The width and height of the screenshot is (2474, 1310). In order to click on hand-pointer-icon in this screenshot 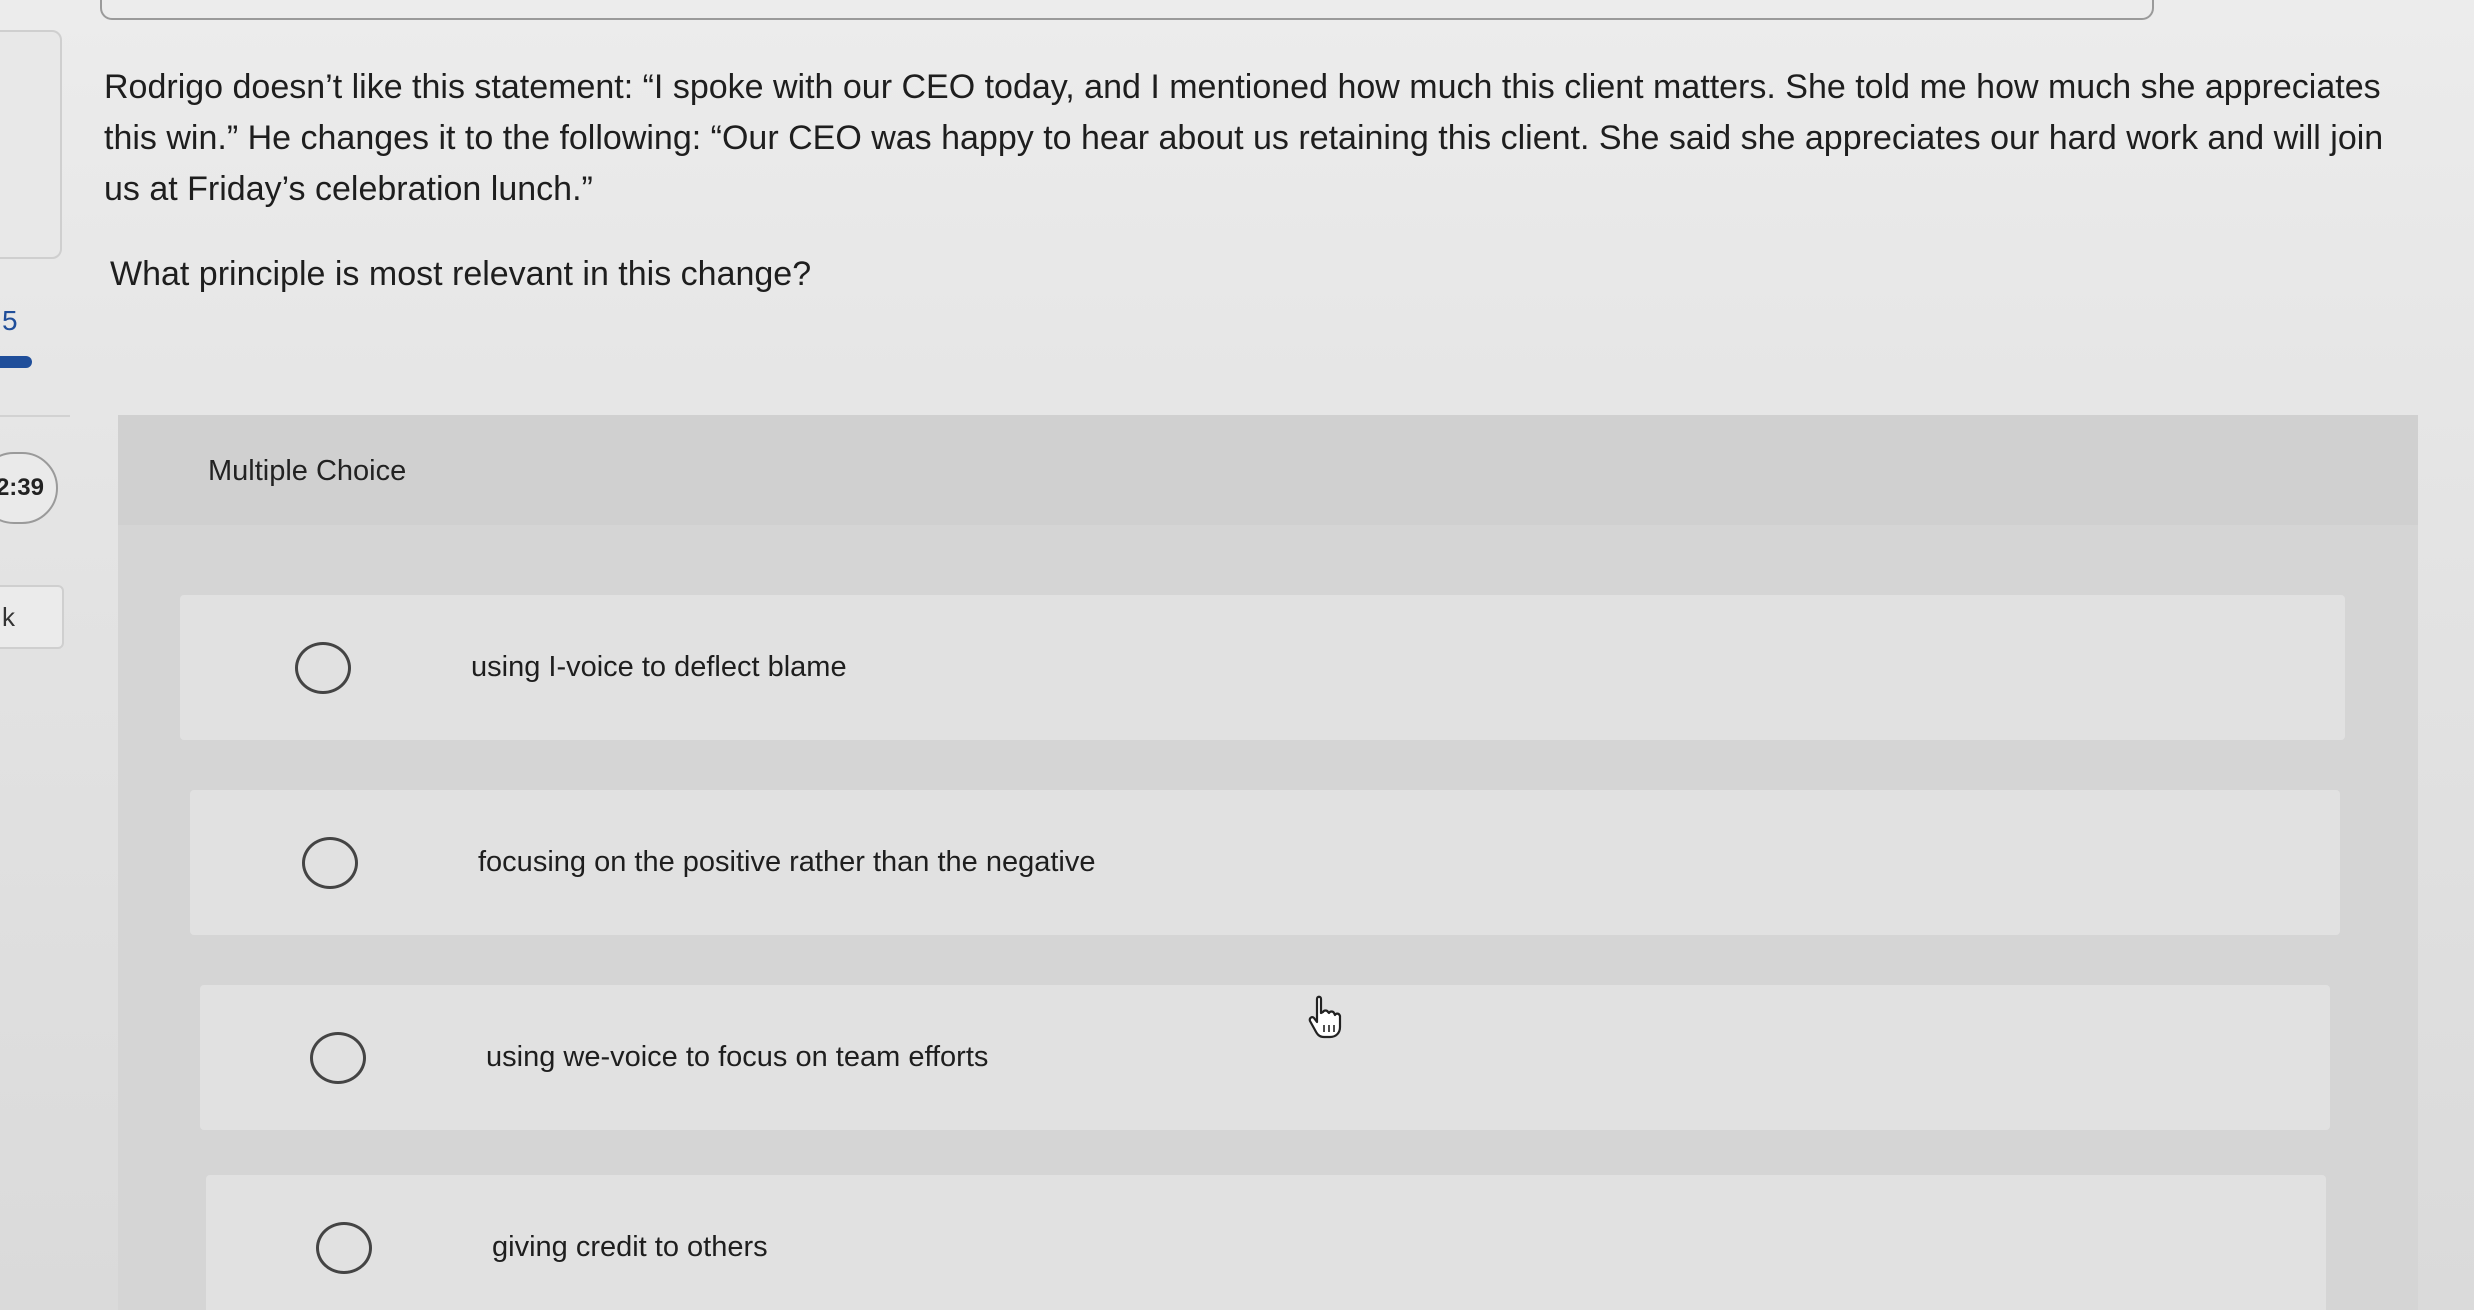, I will do `click(1325, 1017)`.